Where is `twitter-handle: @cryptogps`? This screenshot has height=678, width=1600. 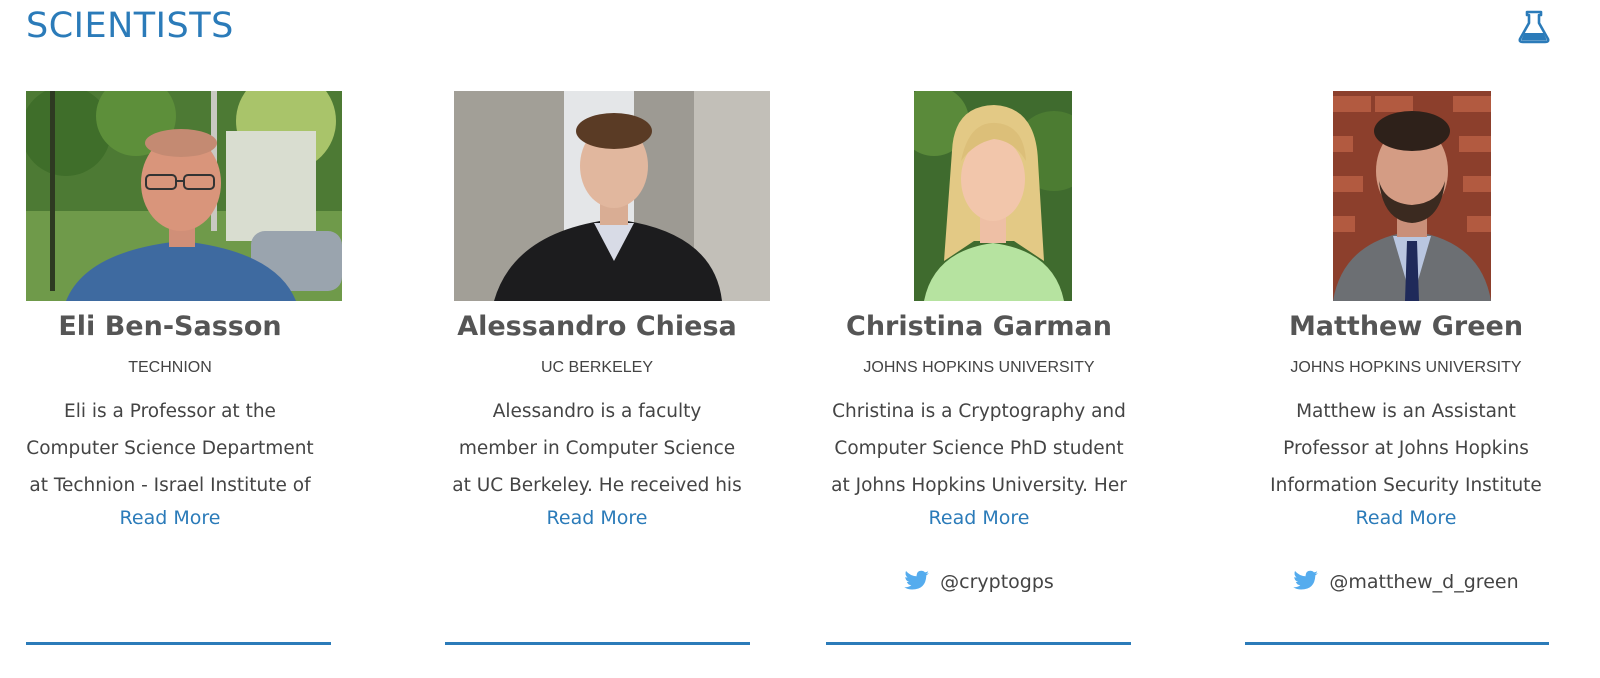 twitter-handle: @cryptogps is located at coordinates (979, 581).